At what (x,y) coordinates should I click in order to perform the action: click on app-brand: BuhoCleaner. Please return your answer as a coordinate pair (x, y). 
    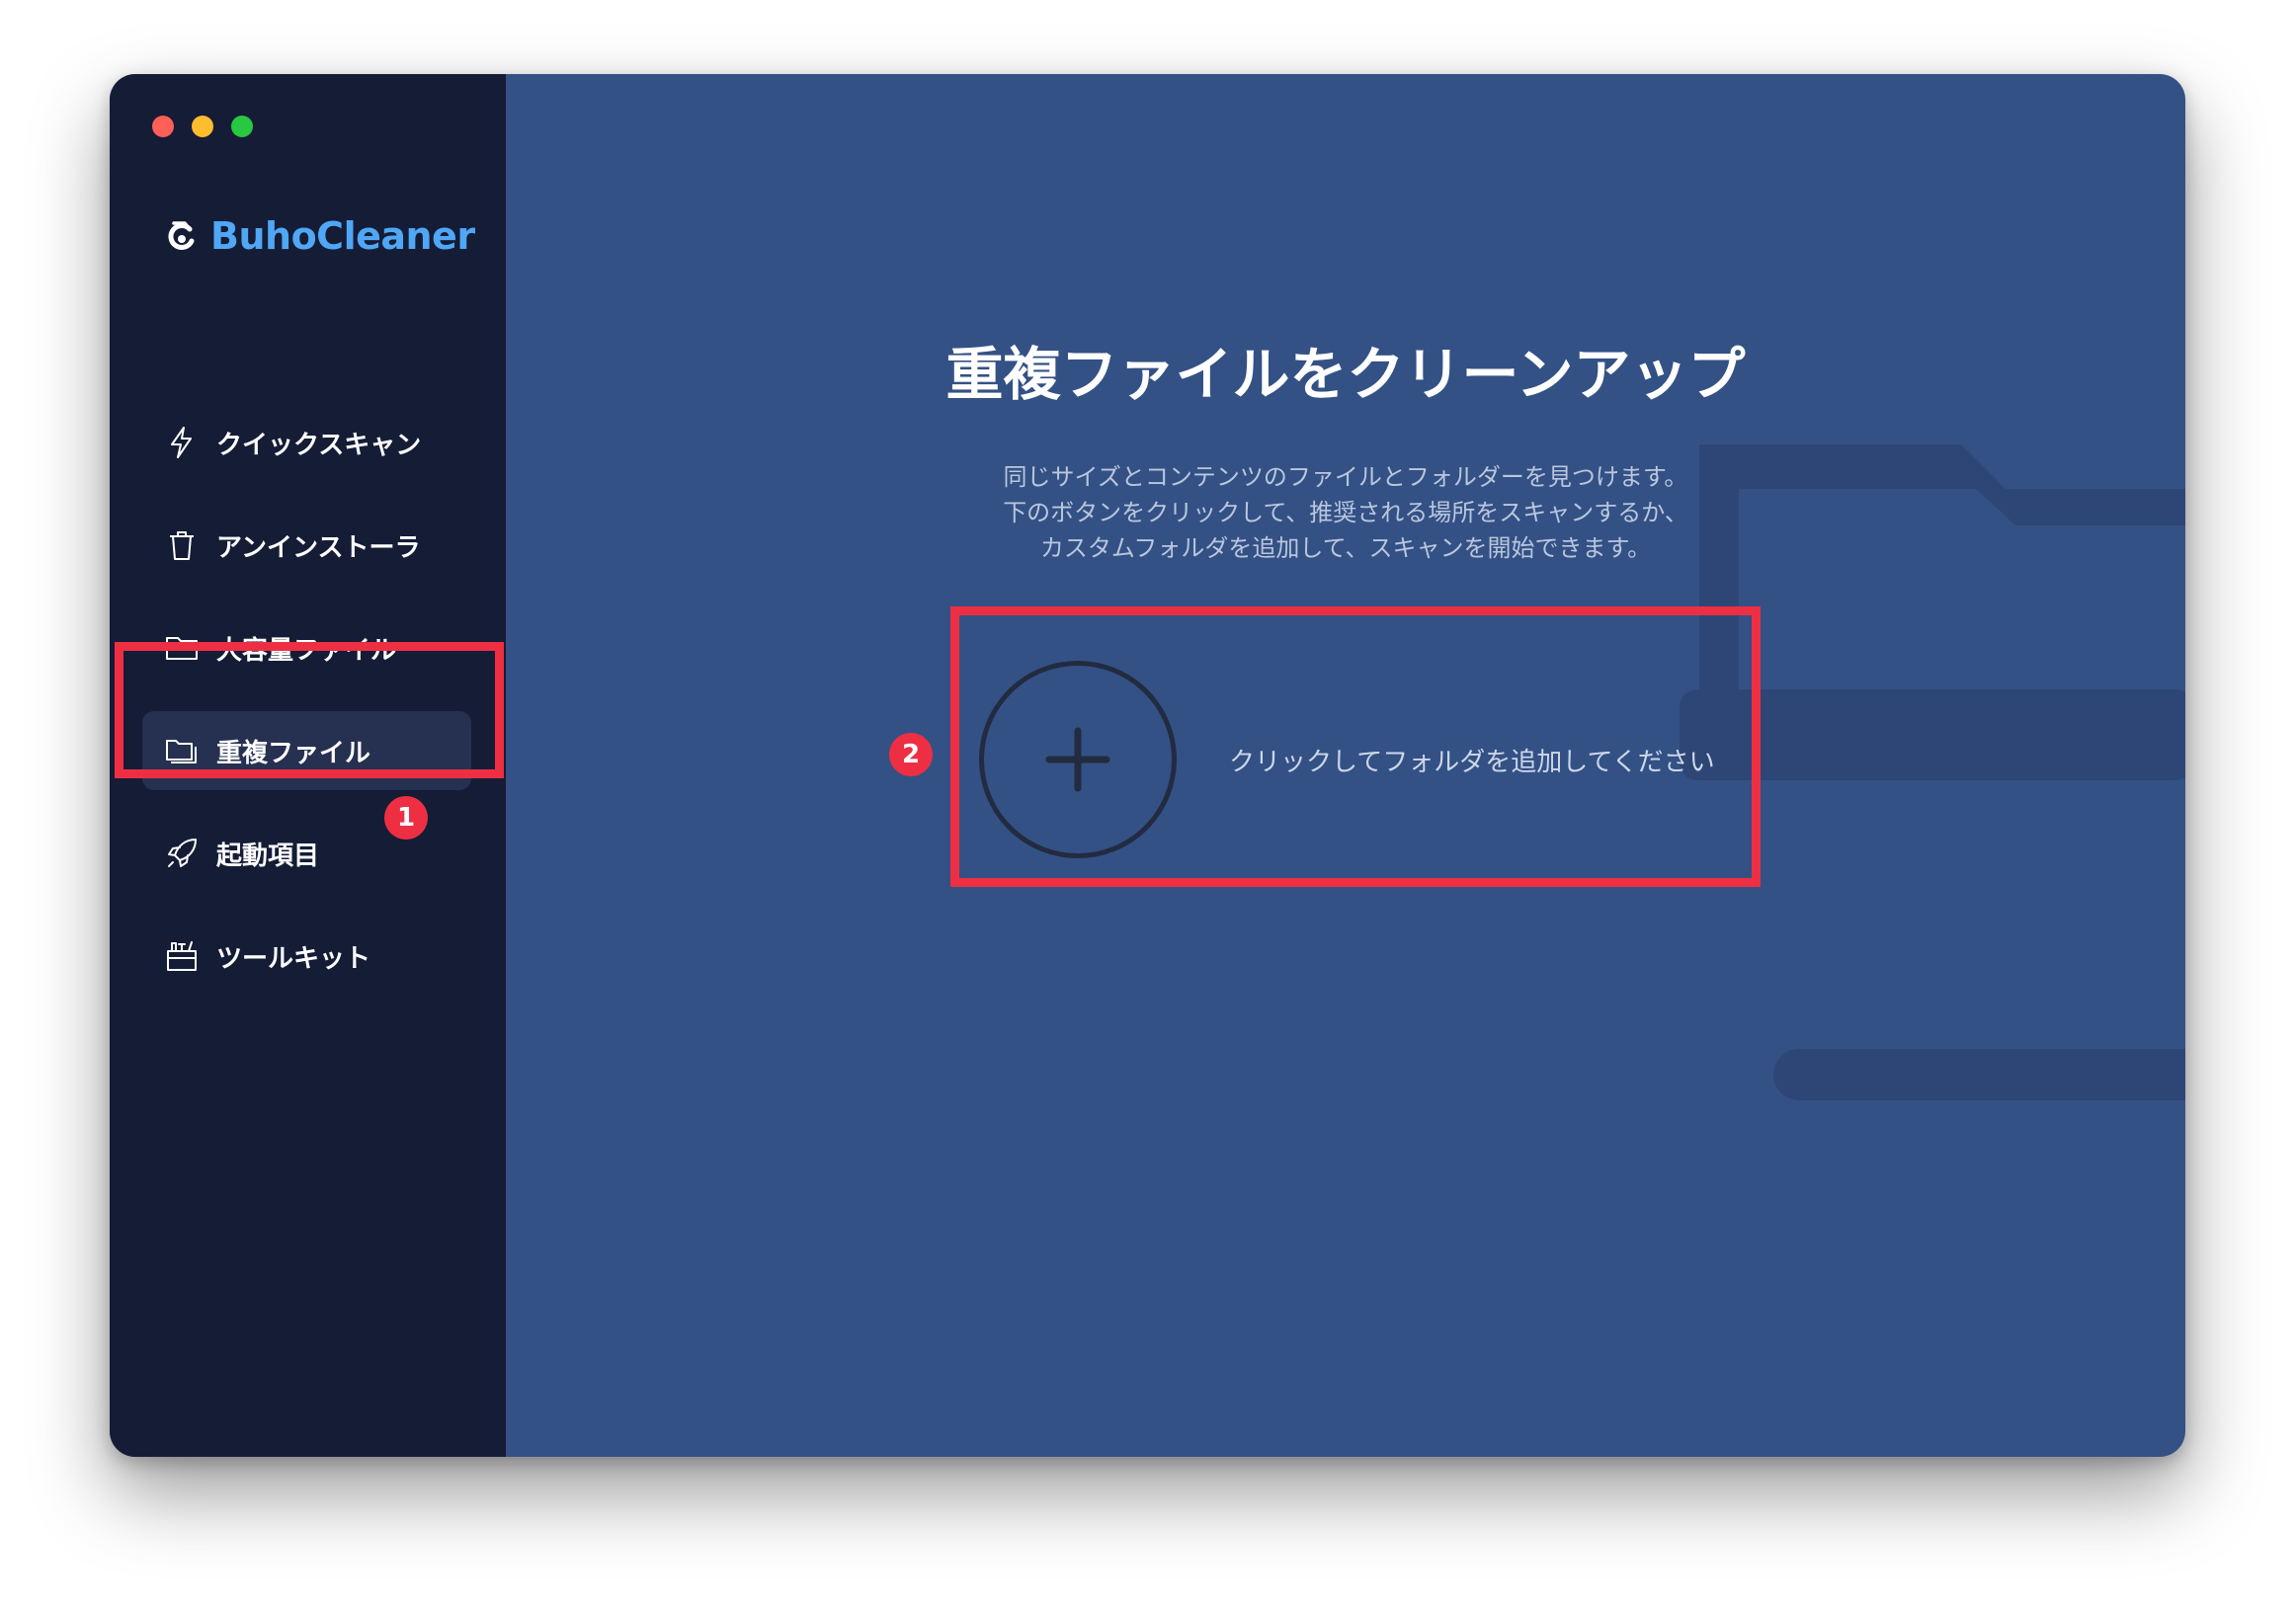
    Looking at the image, I should click on (320, 236).